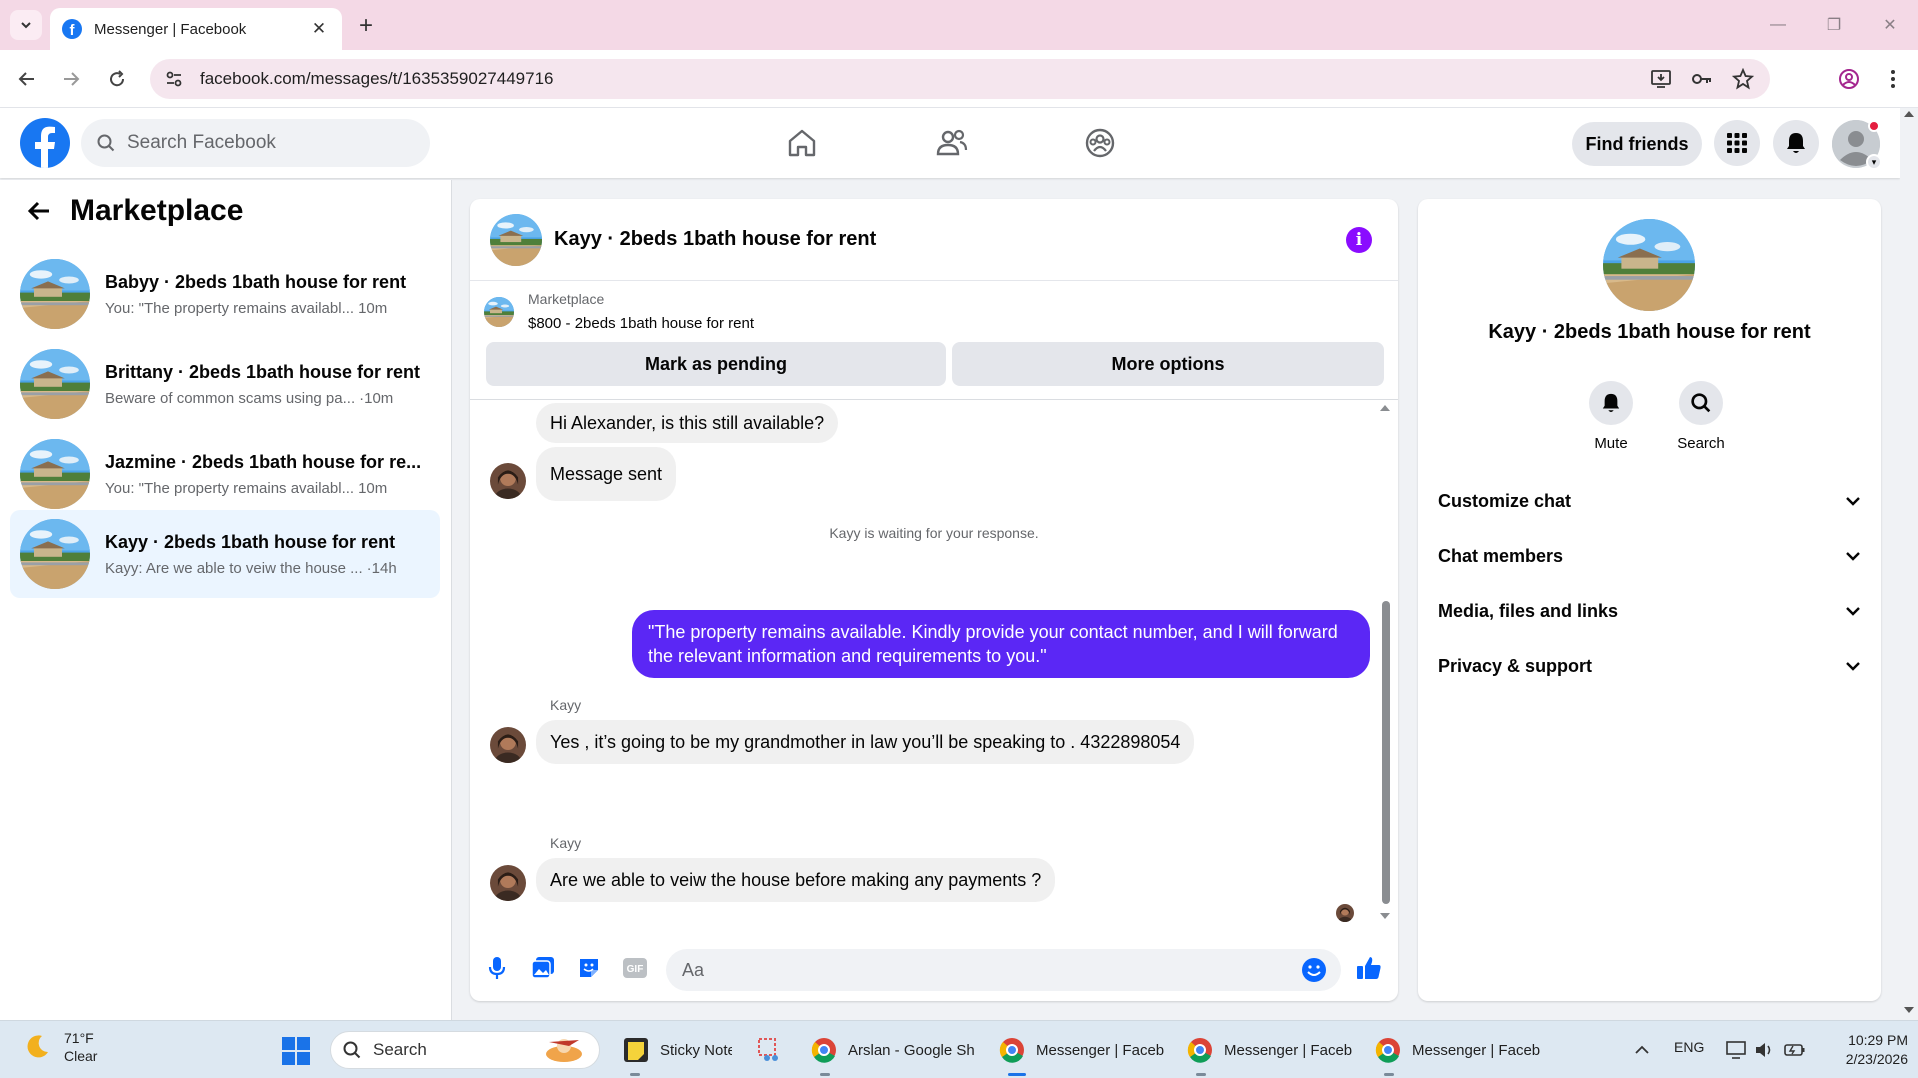 Image resolution: width=1918 pixels, height=1078 pixels. Describe the element at coordinates (1778, 25) in the screenshot. I see `minimize-button: —` at that location.